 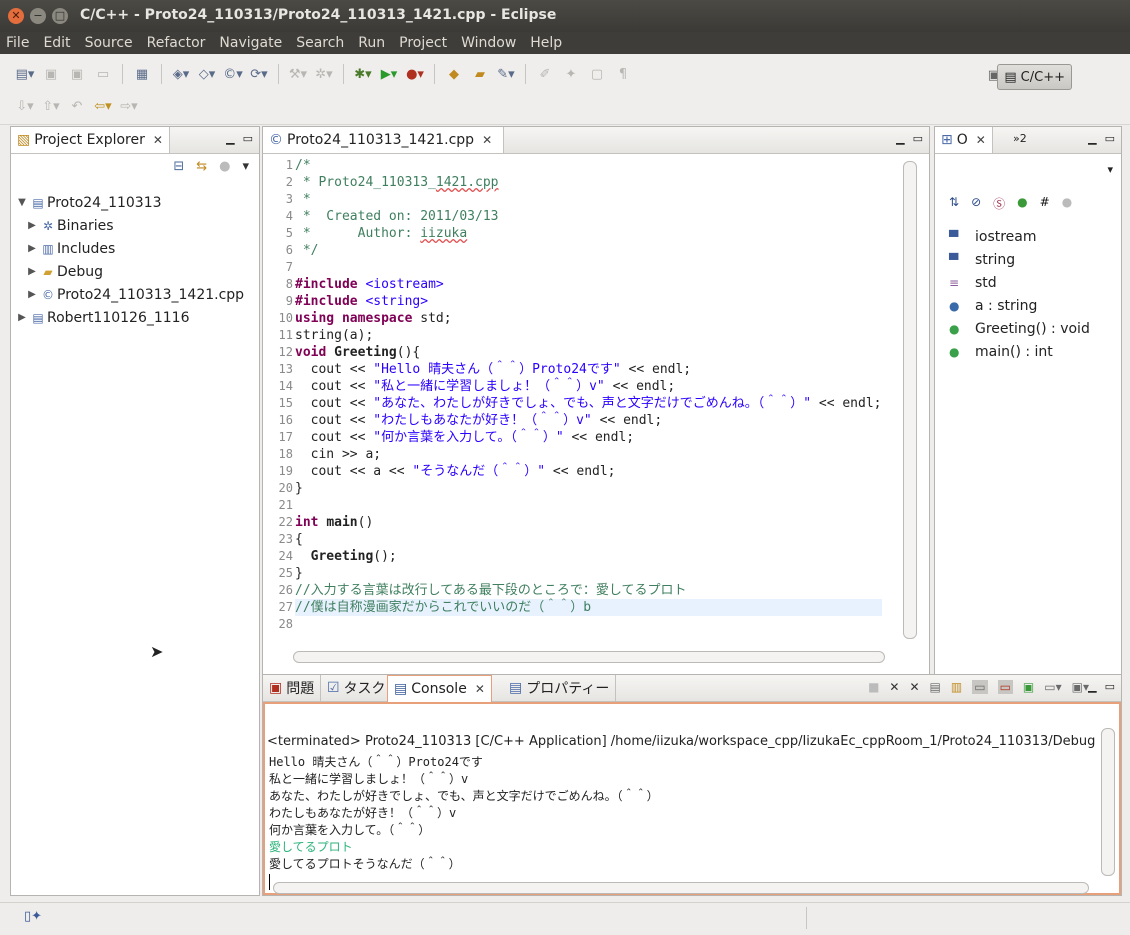 What do you see at coordinates (914, 687) in the screenshot?
I see `remove-all-icon: ✕` at bounding box center [914, 687].